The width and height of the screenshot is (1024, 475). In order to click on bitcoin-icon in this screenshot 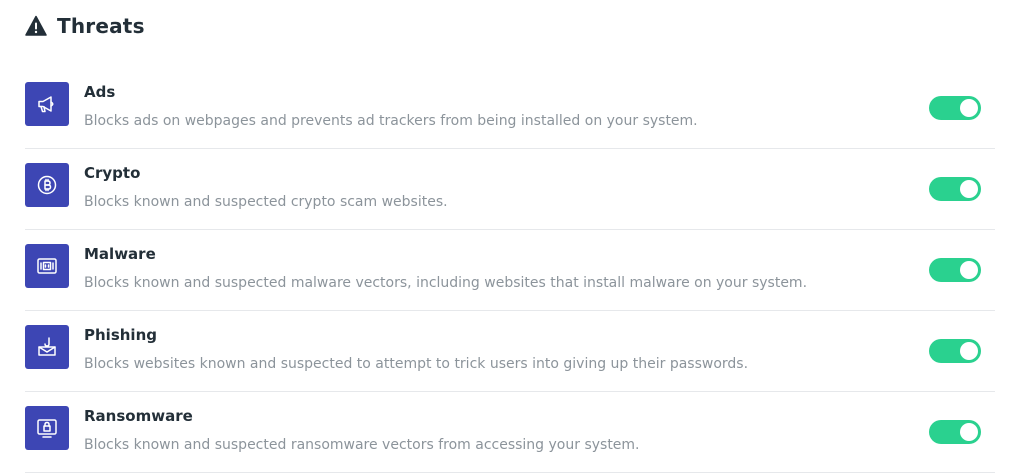, I will do `click(47, 185)`.